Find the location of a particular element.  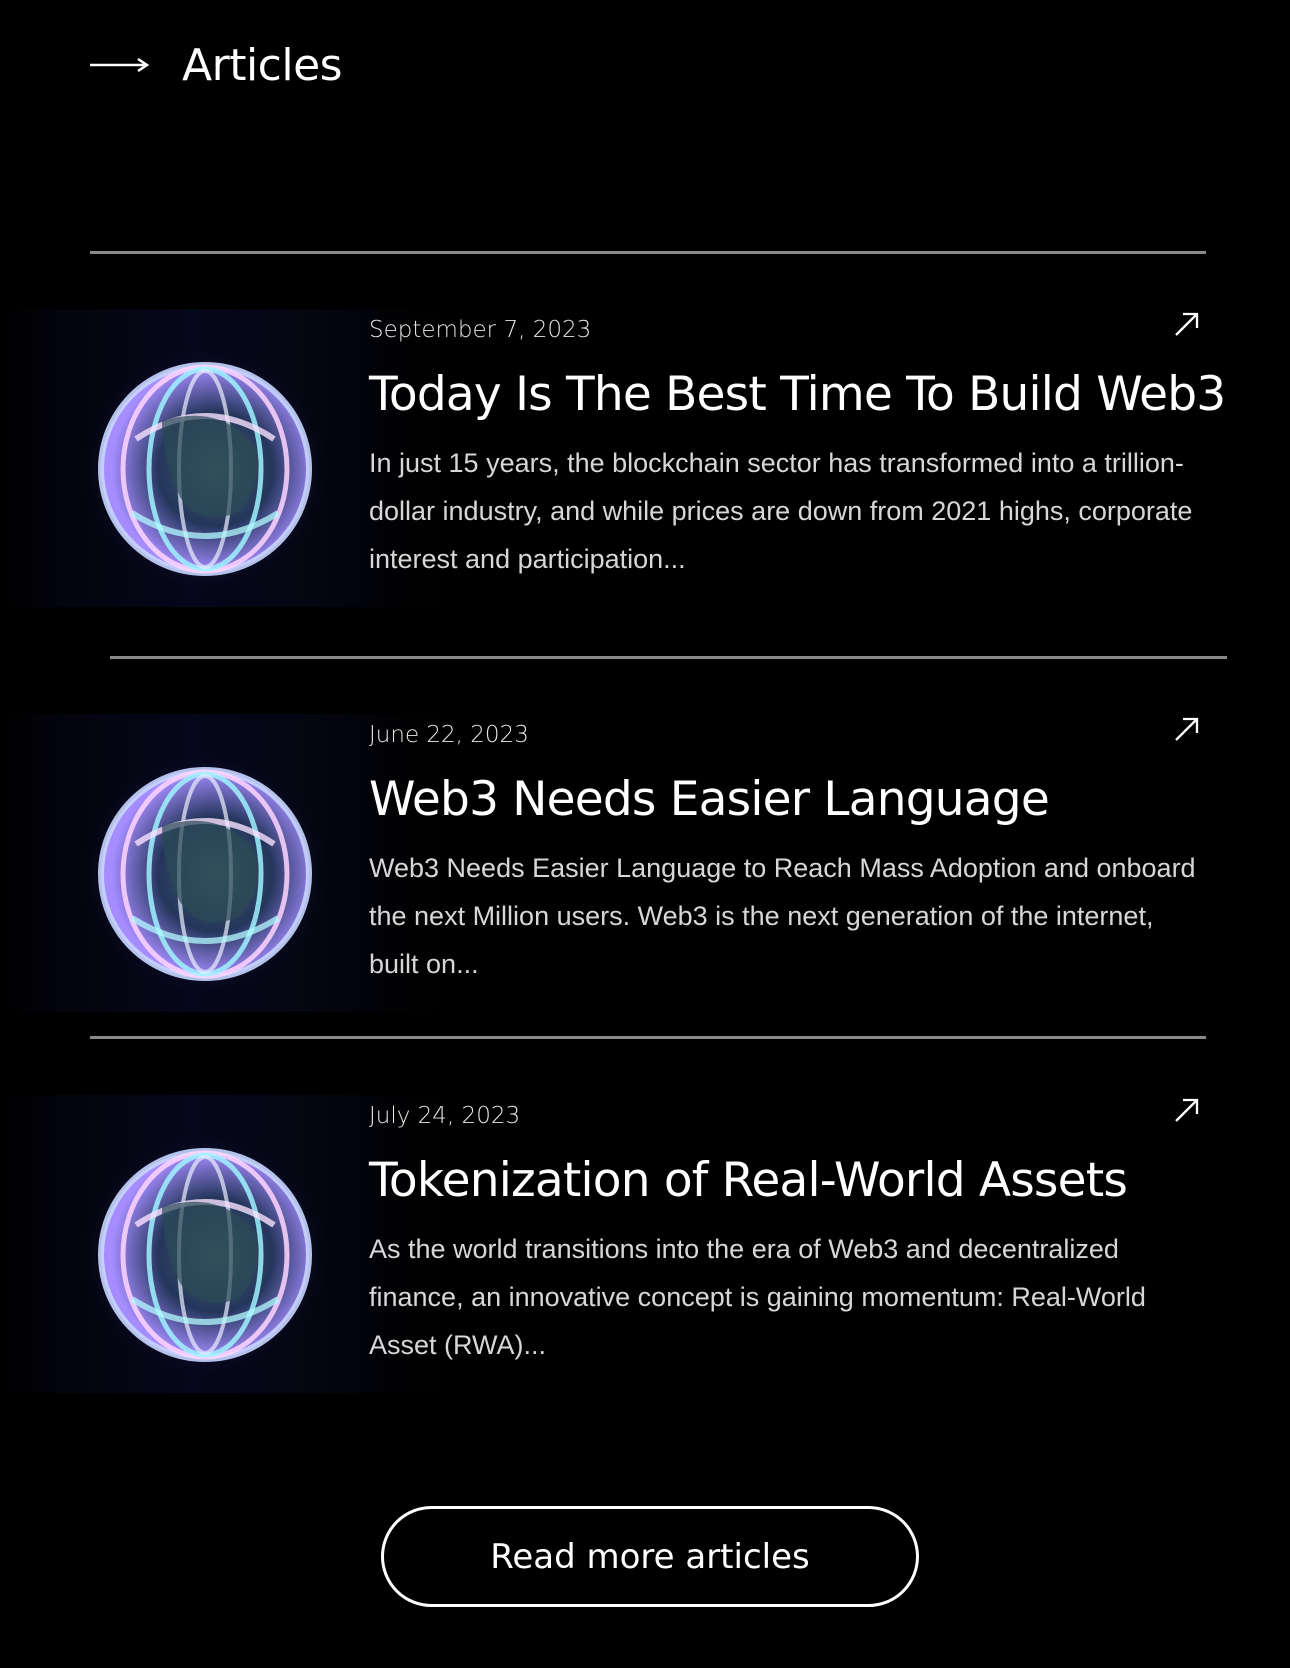

article-title: Today Is The Best Time To Build Web3 is located at coordinates (797, 394).